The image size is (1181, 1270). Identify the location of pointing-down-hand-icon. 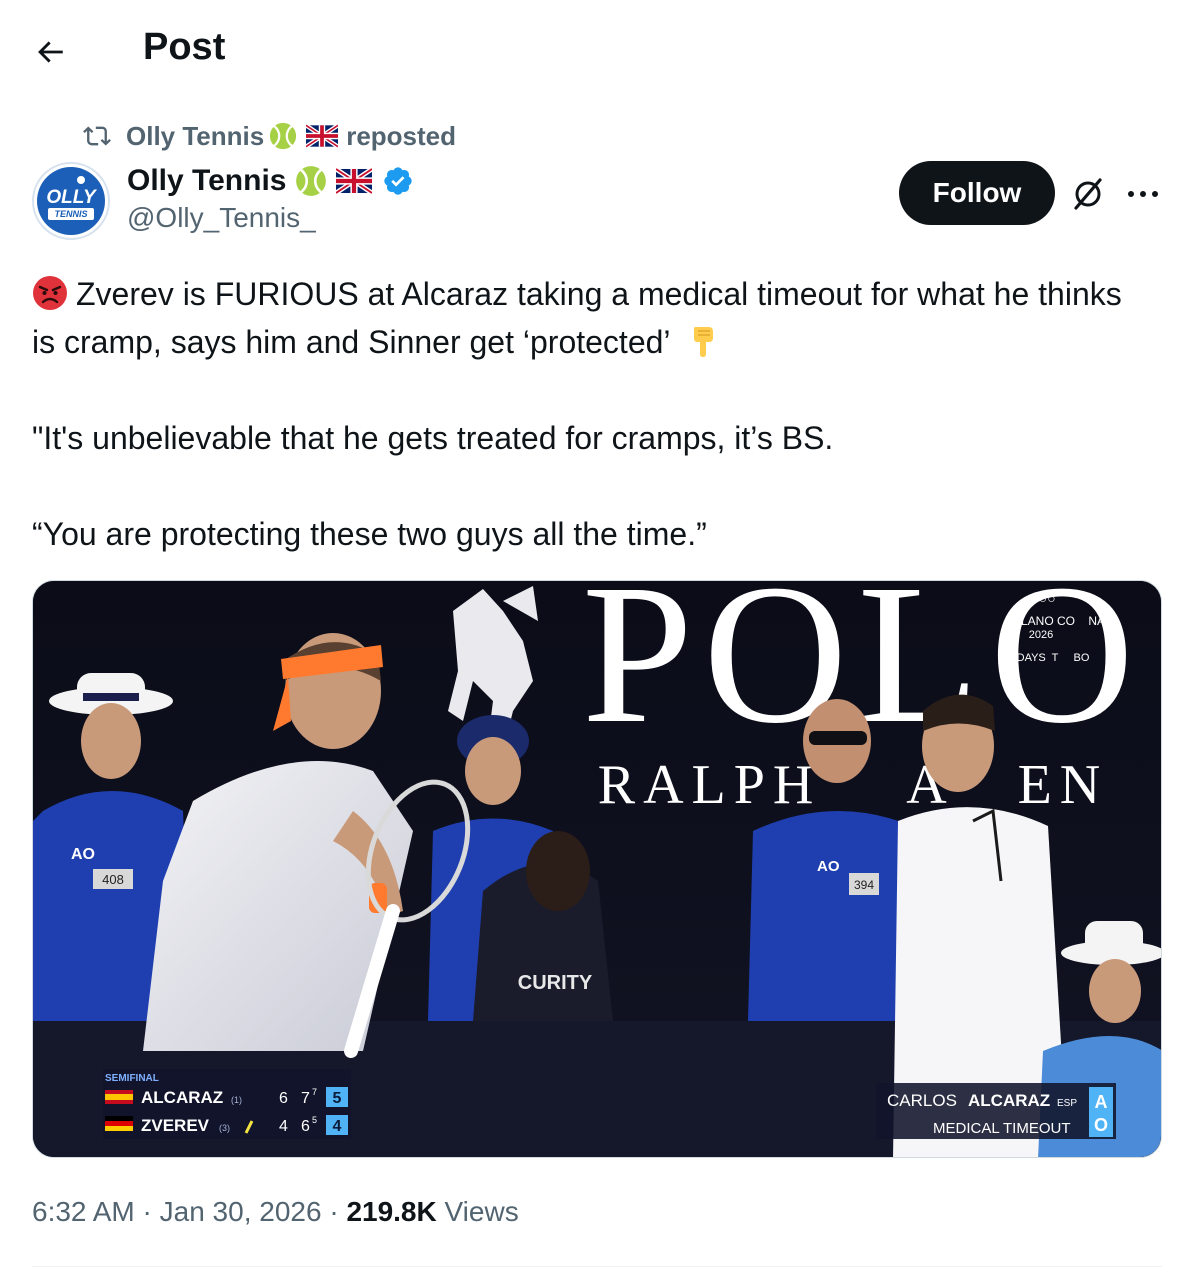
(703, 342).